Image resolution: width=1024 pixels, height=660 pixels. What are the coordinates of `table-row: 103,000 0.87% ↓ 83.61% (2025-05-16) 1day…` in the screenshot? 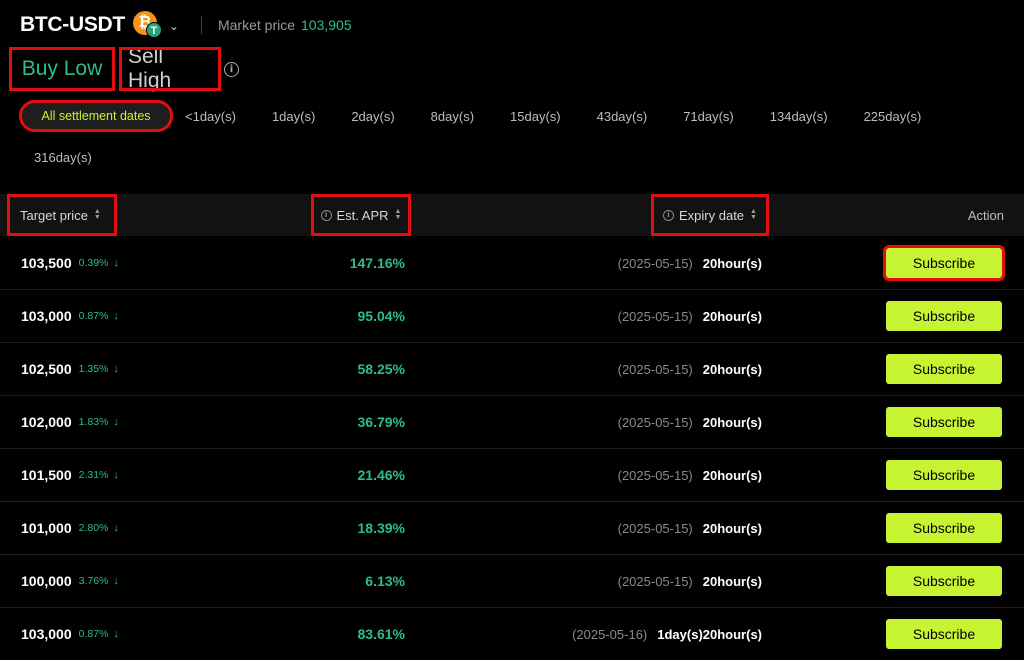 It's located at (512, 634).